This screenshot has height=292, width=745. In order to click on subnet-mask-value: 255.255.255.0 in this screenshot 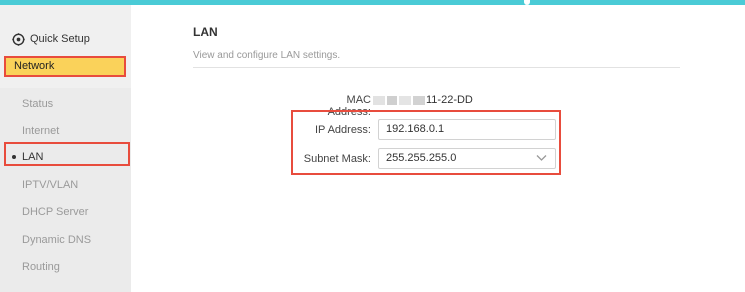, I will do `click(421, 158)`.